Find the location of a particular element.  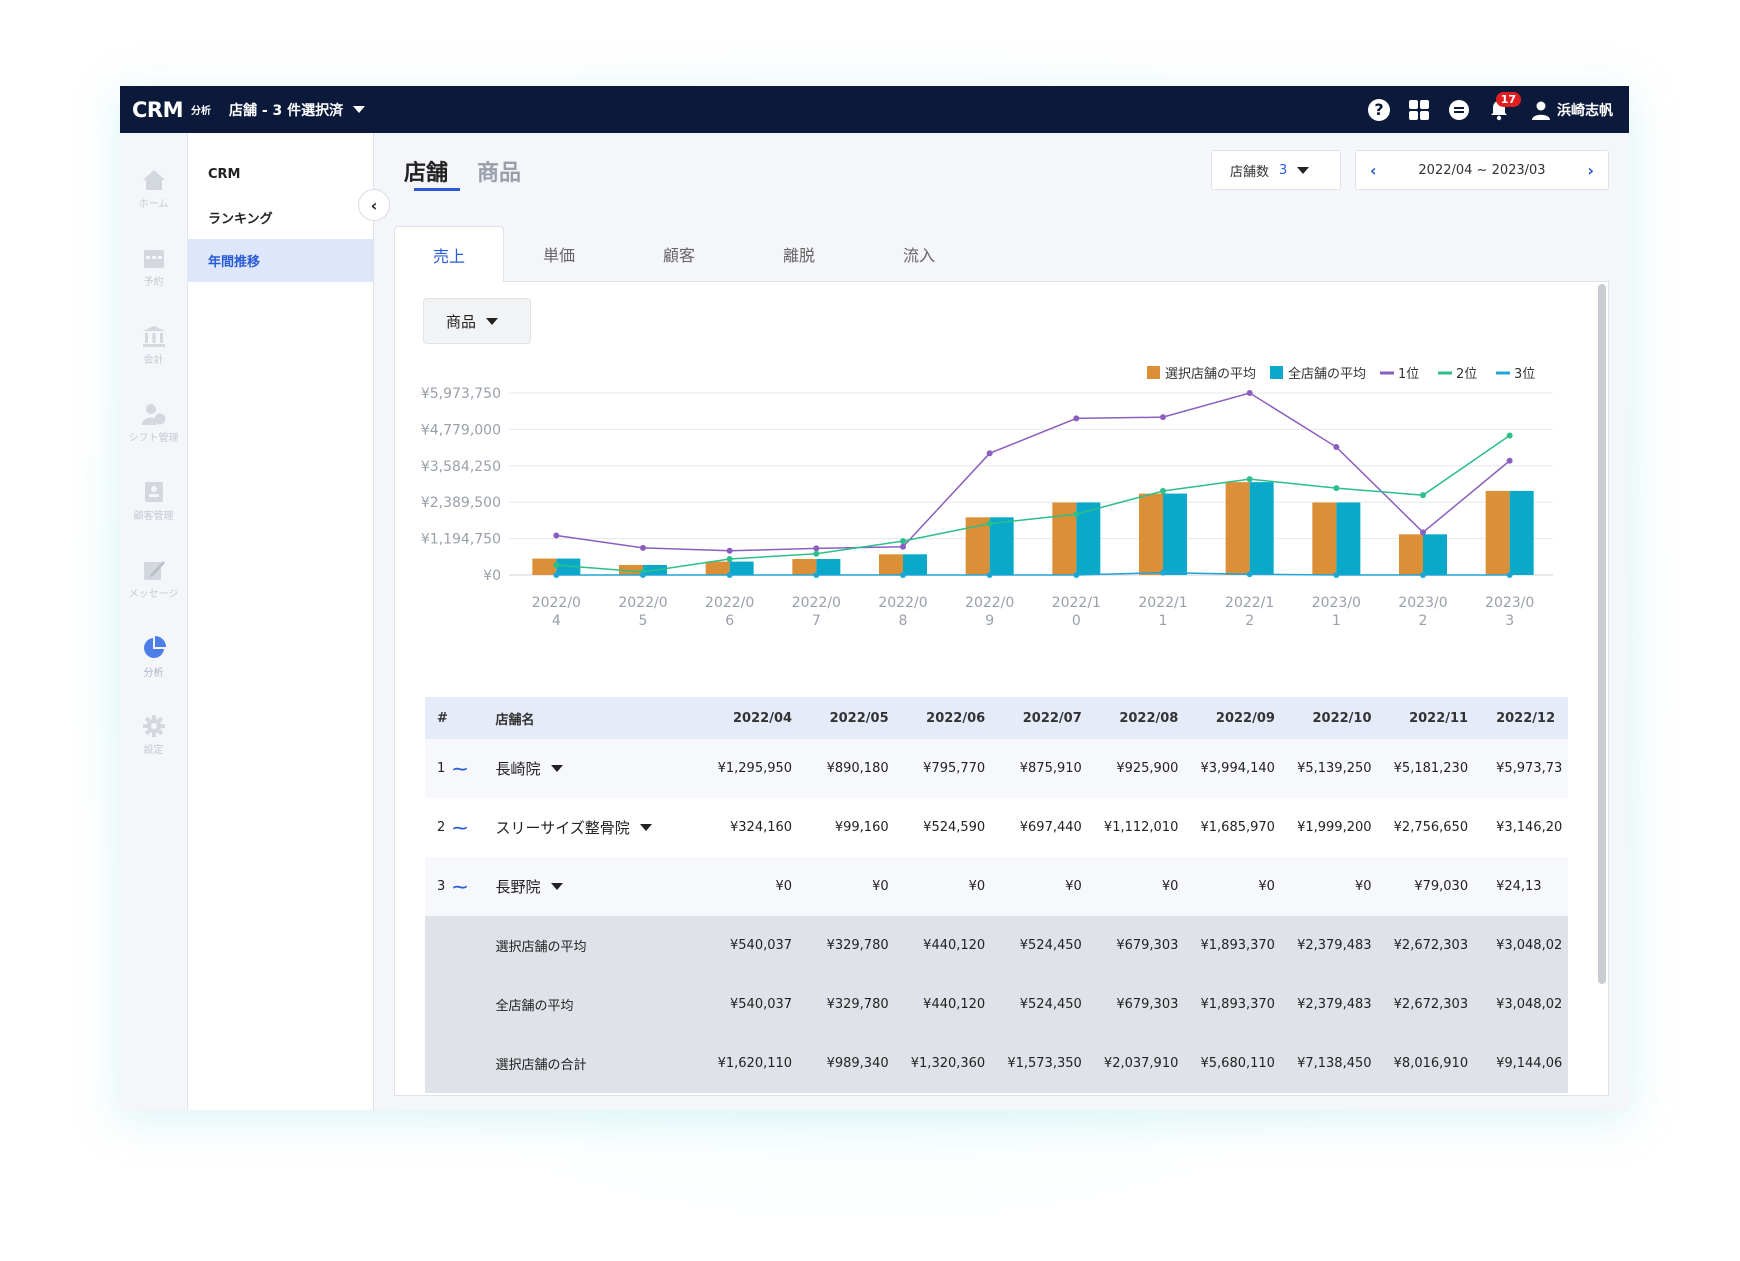

cell-value: ¥1,112,010 is located at coordinates (1141, 827).